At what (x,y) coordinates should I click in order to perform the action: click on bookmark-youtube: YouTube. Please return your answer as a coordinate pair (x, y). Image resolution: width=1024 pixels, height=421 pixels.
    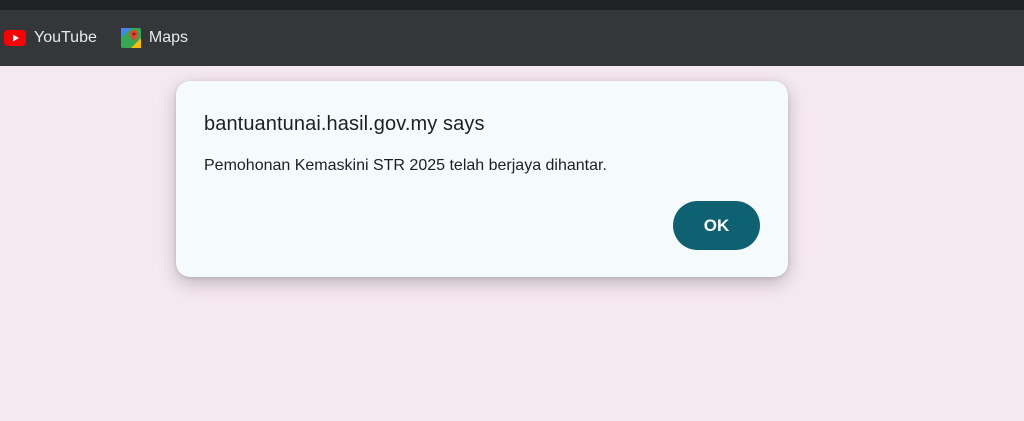
    Looking at the image, I should click on (54, 38).